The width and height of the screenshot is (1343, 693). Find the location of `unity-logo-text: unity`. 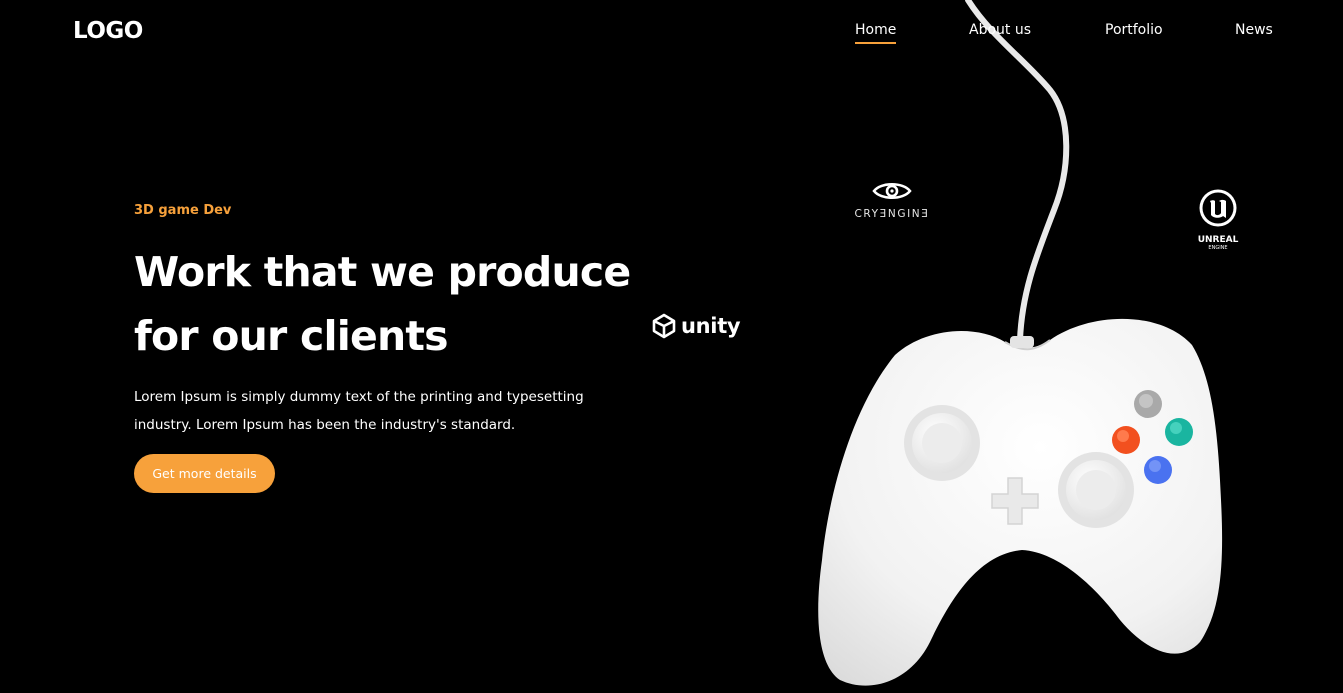

unity-logo-text: unity is located at coordinates (711, 326).